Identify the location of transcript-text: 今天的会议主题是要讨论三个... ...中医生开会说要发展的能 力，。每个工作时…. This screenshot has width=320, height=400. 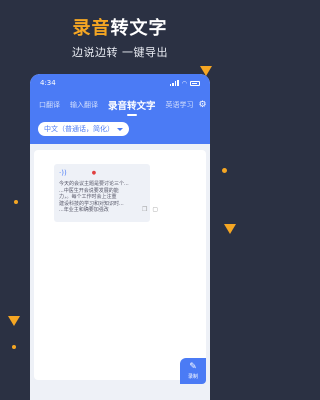
(102, 197).